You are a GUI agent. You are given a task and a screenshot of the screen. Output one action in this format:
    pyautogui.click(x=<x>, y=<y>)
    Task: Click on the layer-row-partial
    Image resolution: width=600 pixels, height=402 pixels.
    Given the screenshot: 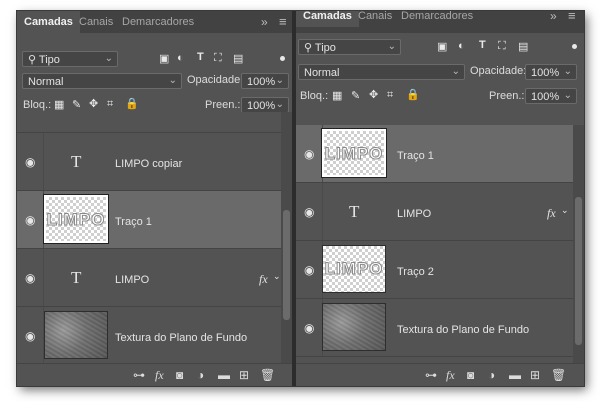 What is the action you would take?
    pyautogui.click(x=149, y=122)
    